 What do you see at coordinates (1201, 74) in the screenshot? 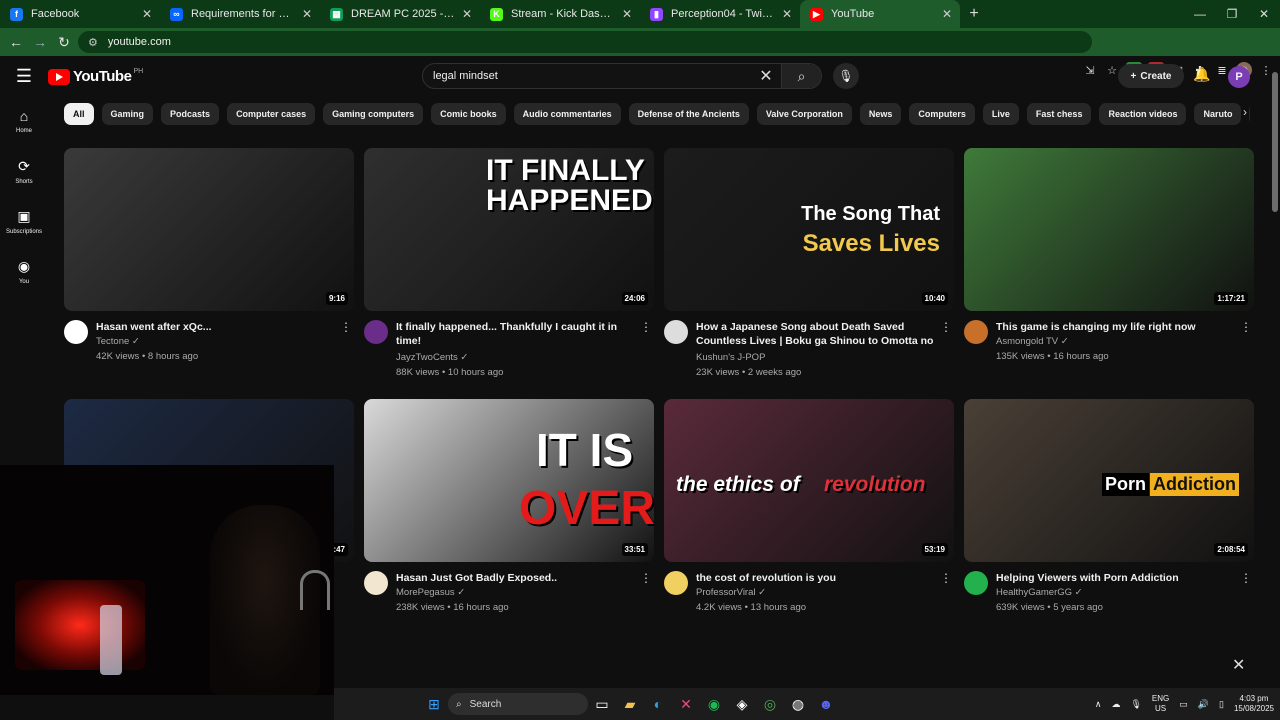
I see `notifications-bell-icon: 🔔` at bounding box center [1201, 74].